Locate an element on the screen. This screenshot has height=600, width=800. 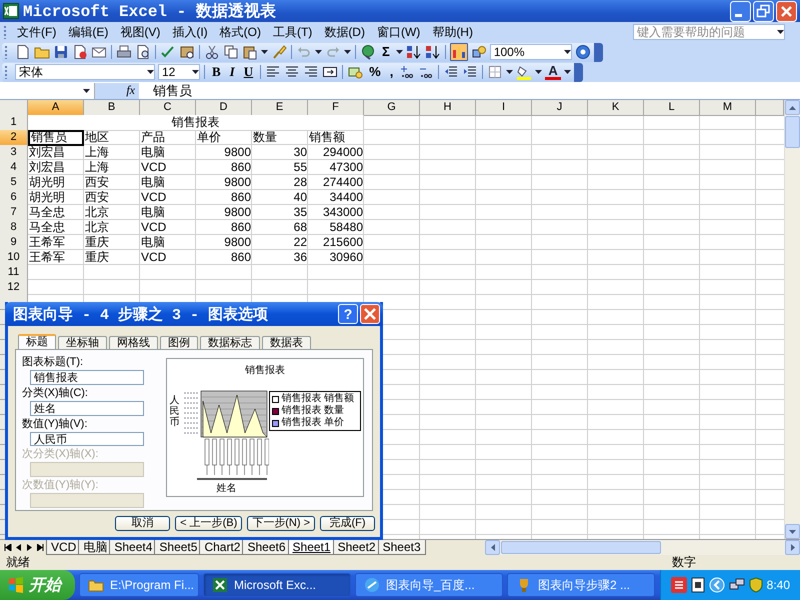
table-cell-text: 215600 is located at coordinates (343, 243).